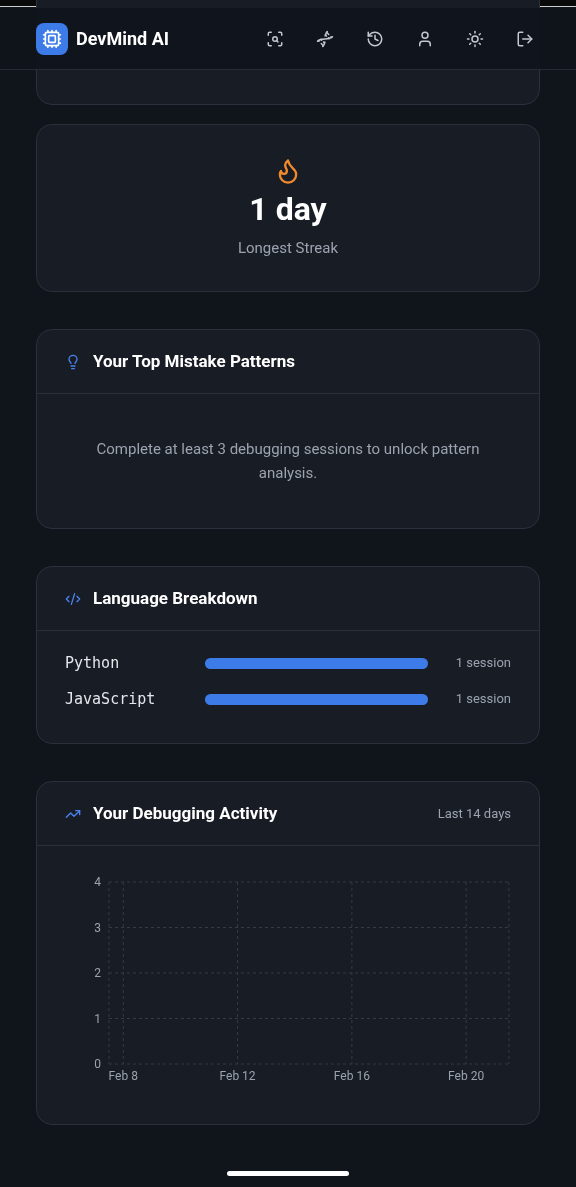 Image resolution: width=576 pixels, height=1187 pixels. What do you see at coordinates (474, 813) in the screenshot?
I see `date-range-label: Last 14 days` at bounding box center [474, 813].